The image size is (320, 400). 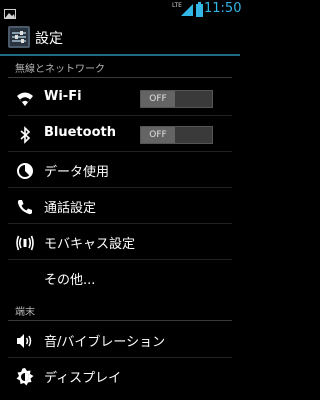 I want to click on settings-item-label: Bluetooth, so click(x=80, y=132).